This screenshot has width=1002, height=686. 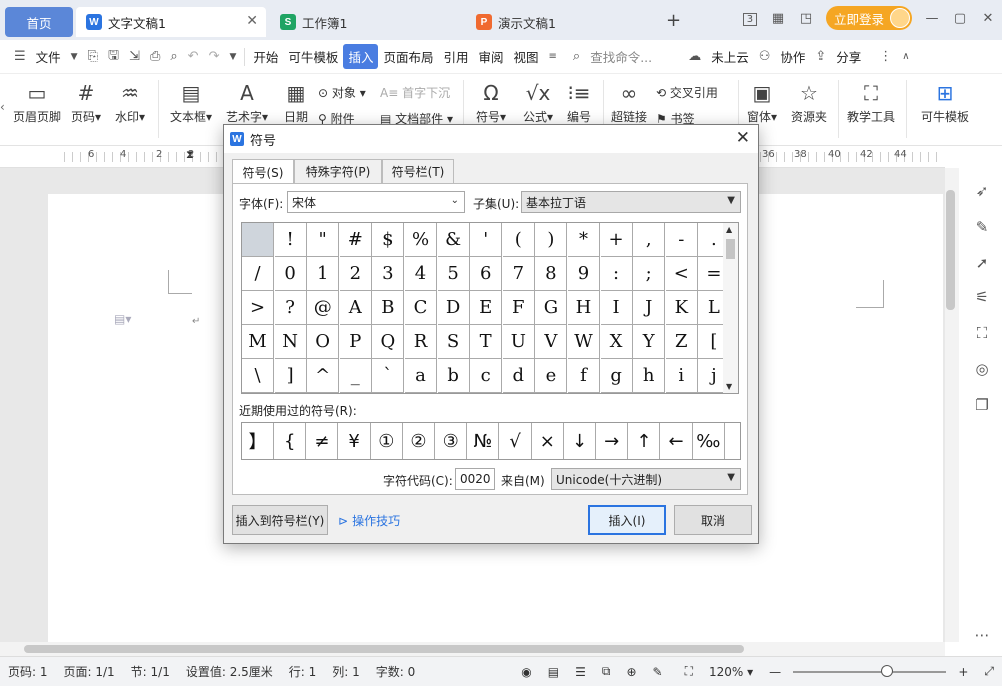 I want to click on symbol-cell: 1, so click(x=323, y=274).